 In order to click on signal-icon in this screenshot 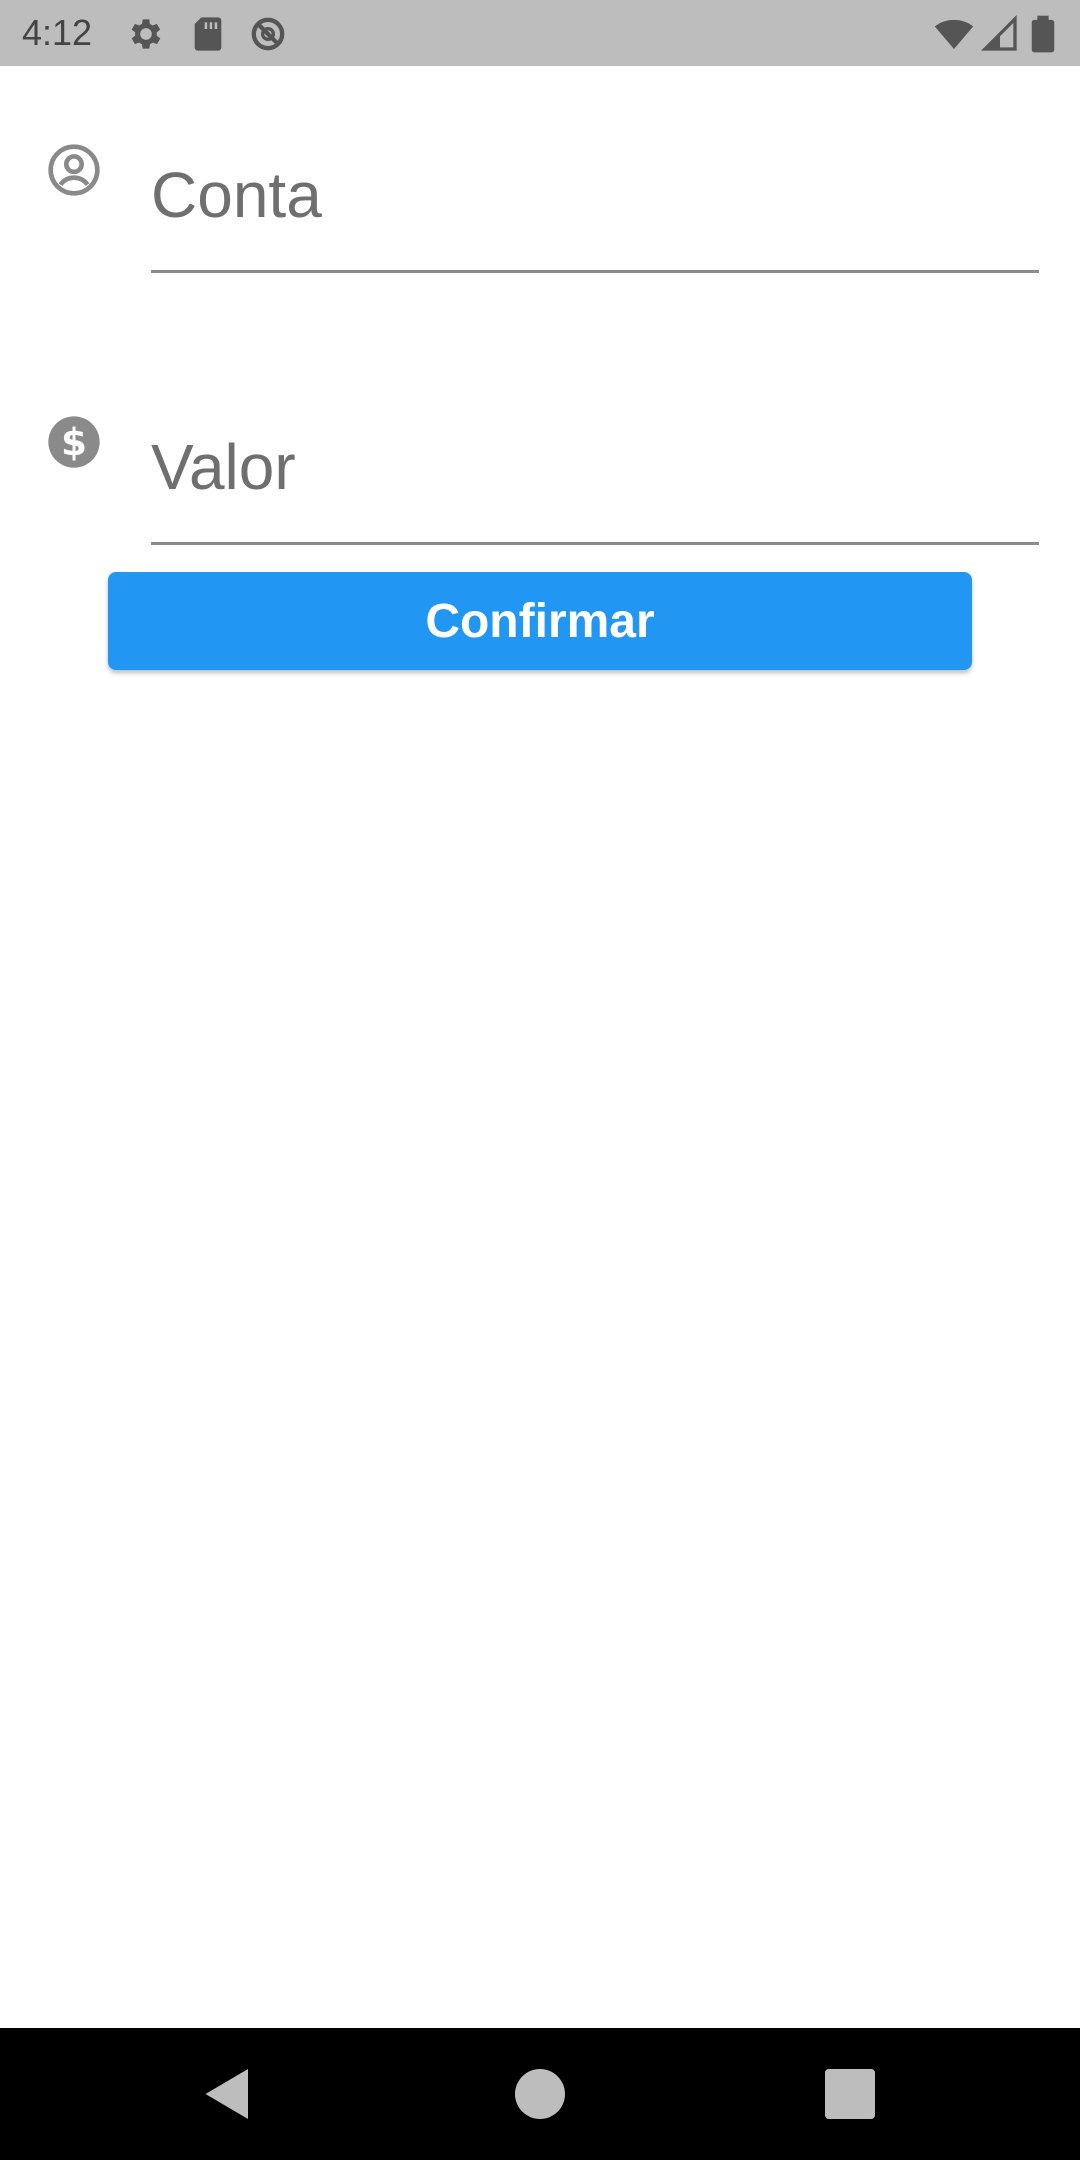, I will do `click(1000, 34)`.